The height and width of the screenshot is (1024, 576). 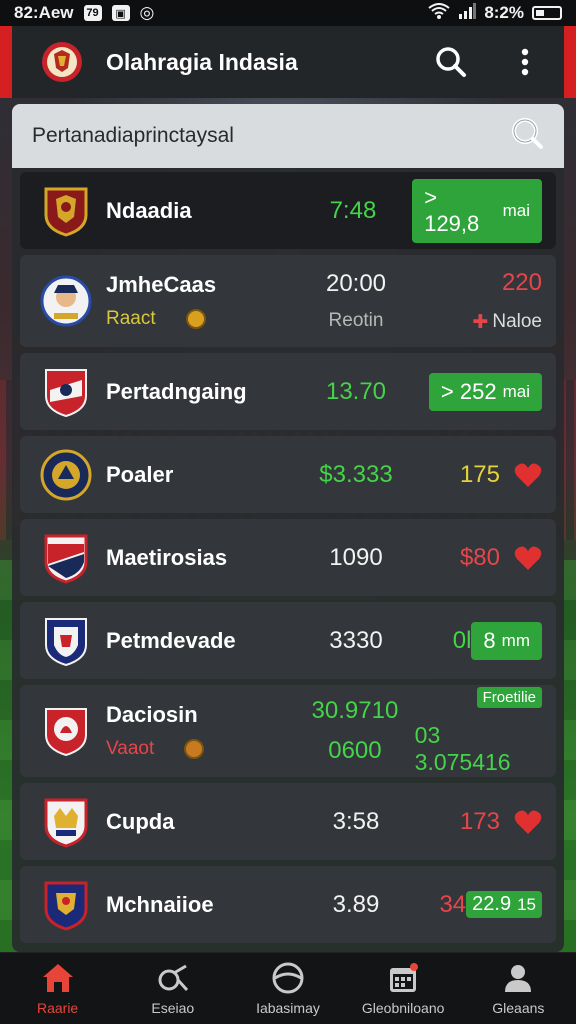 What do you see at coordinates (202, 61) in the screenshot?
I see `app-title: Olahragia Indasia` at bounding box center [202, 61].